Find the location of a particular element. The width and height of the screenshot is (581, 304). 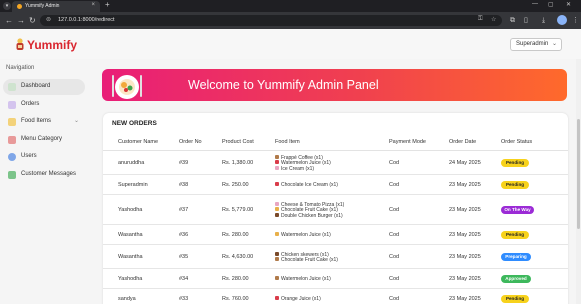

status-badge: On The Way is located at coordinates (517, 210).